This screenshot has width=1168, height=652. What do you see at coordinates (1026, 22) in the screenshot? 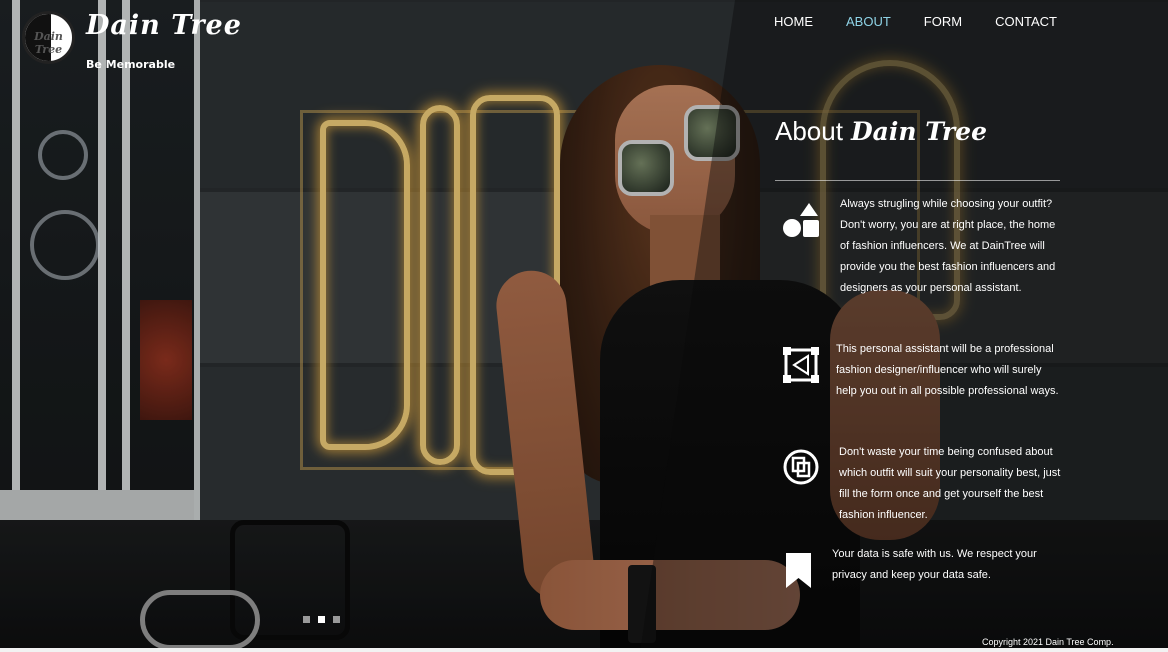
I see `nav-contact: CONTACT` at bounding box center [1026, 22].